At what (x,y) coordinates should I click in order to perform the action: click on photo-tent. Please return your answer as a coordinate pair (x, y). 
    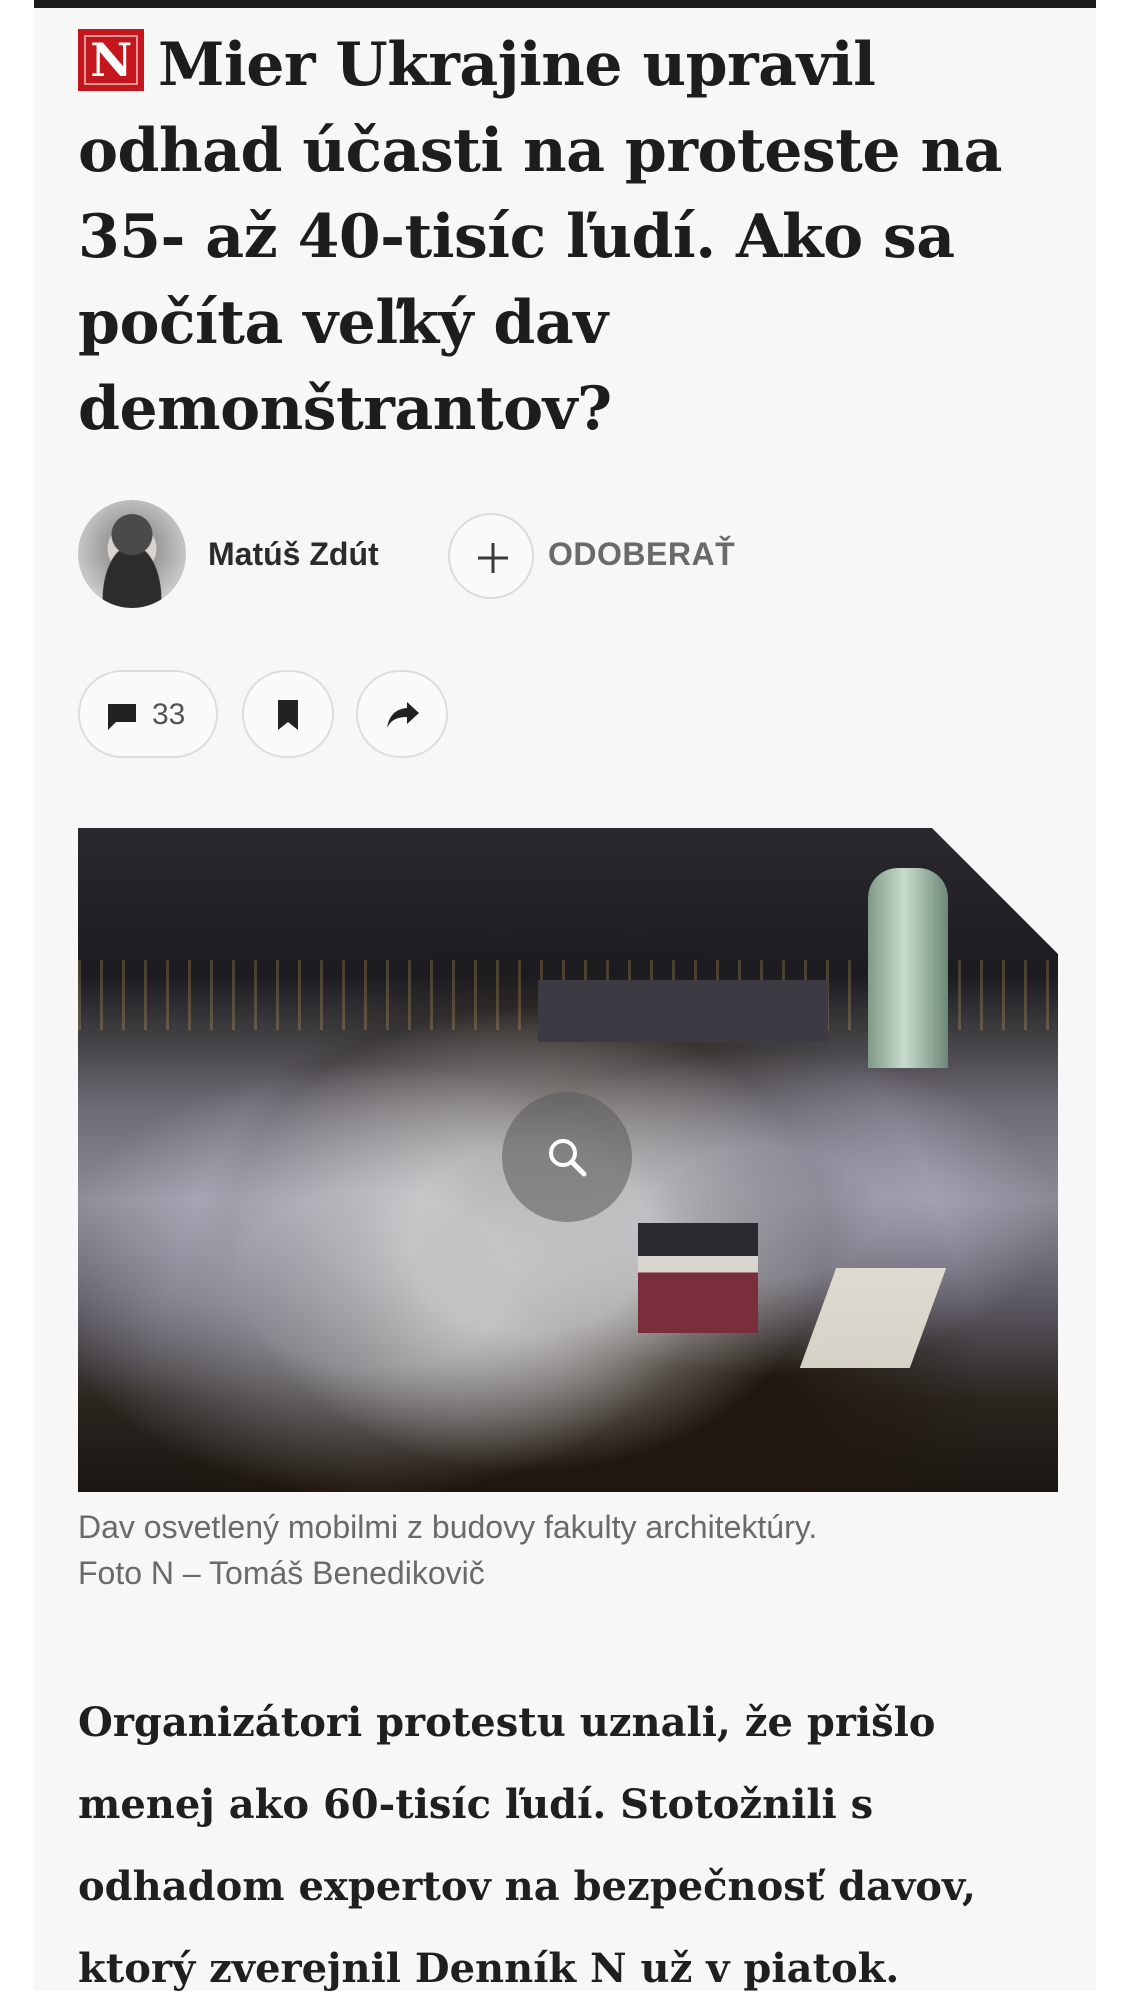
    Looking at the image, I should click on (873, 1318).